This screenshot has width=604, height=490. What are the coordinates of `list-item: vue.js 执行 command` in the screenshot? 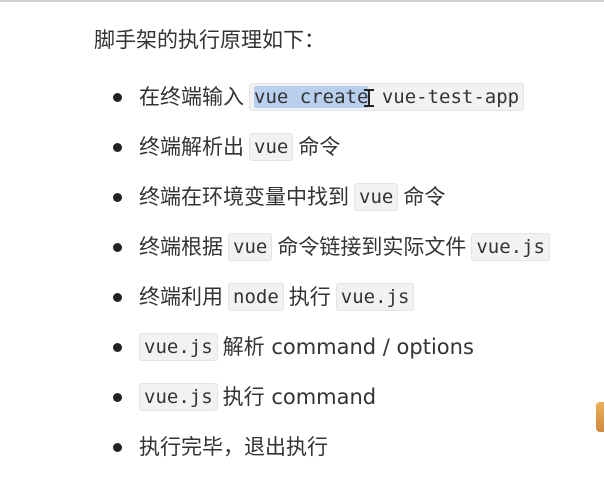 It's located at (302, 397).